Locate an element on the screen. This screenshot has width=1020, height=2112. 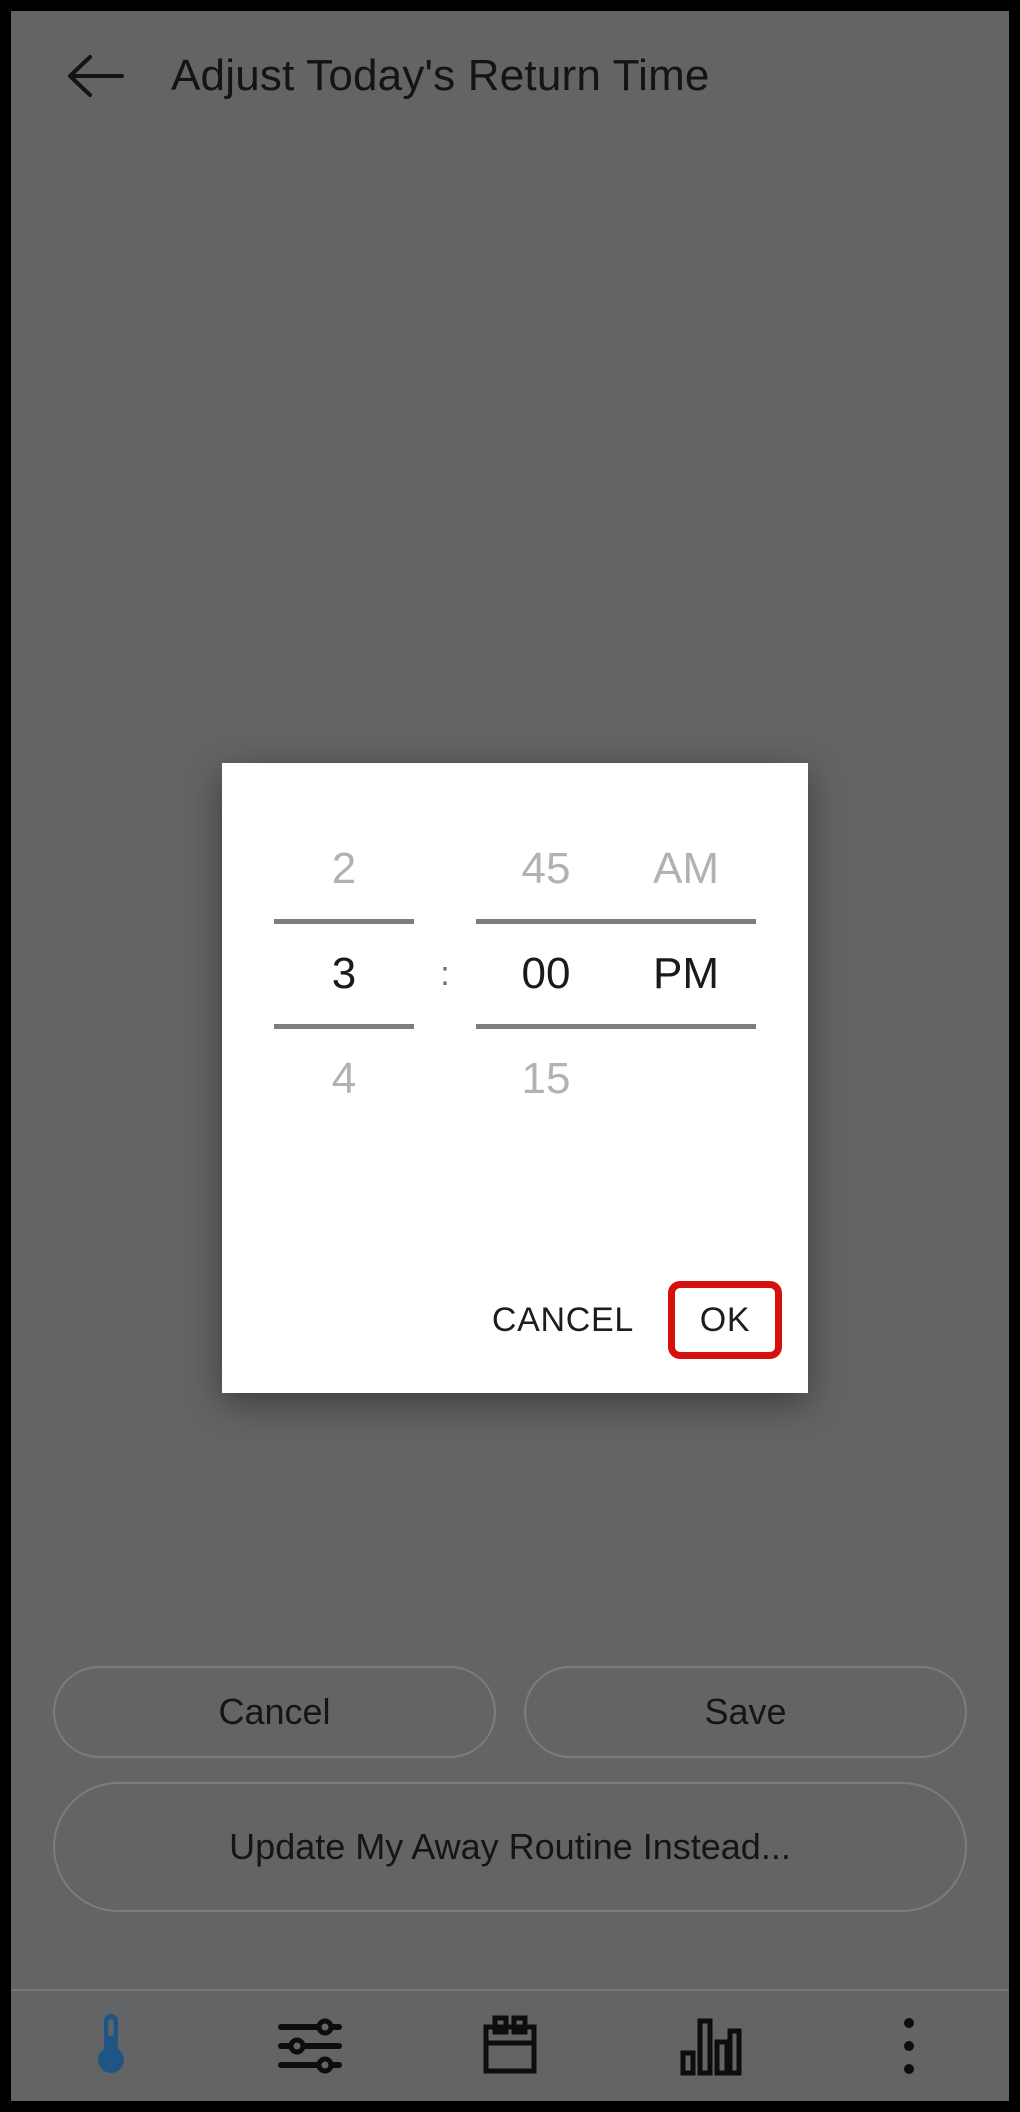
hour-prev-value: 2 is located at coordinates (344, 869).